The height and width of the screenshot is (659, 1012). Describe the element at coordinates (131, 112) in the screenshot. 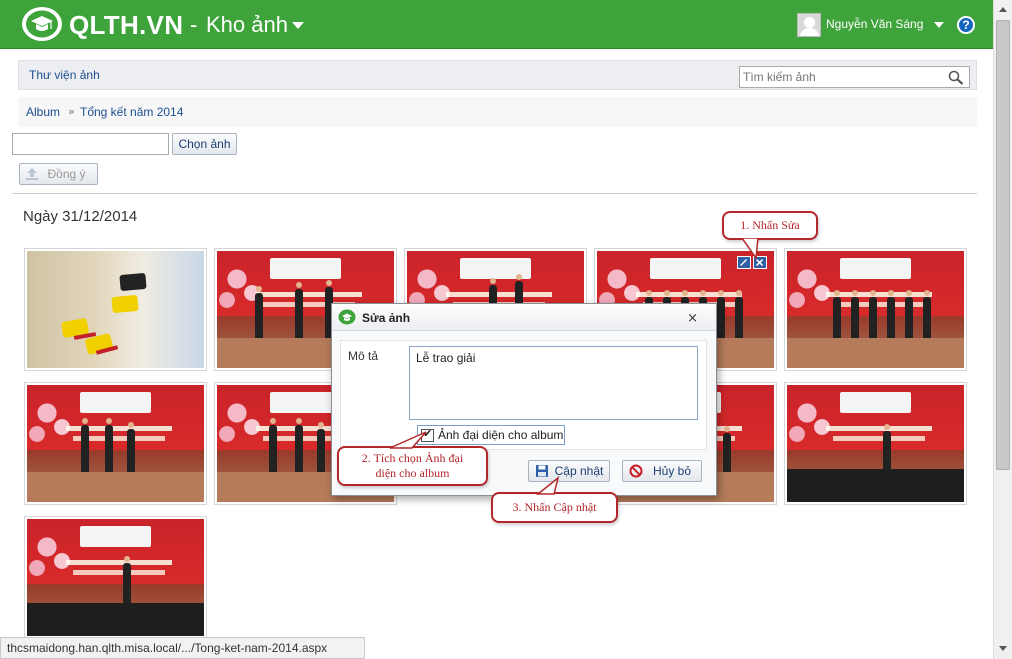

I see `breadcrumb-current: Tổng kết năm 2014` at that location.